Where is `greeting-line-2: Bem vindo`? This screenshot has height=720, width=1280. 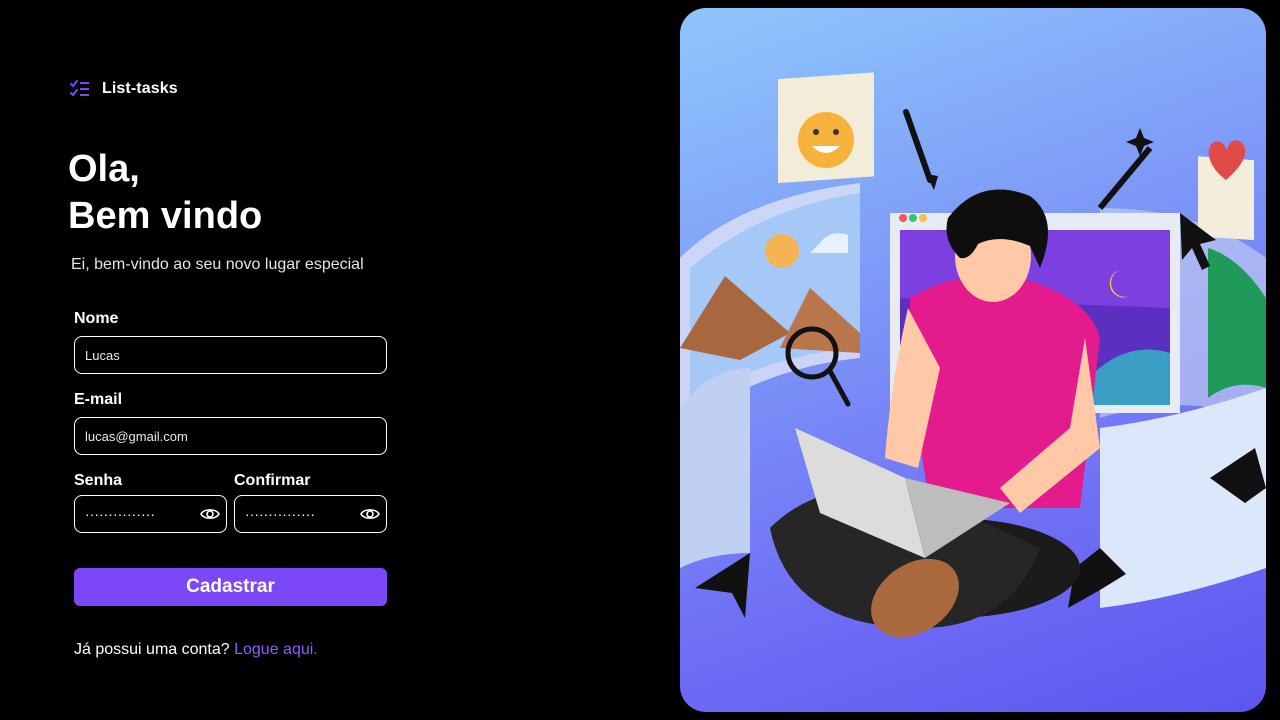
greeting-line-2: Bem vindo is located at coordinates (165, 216).